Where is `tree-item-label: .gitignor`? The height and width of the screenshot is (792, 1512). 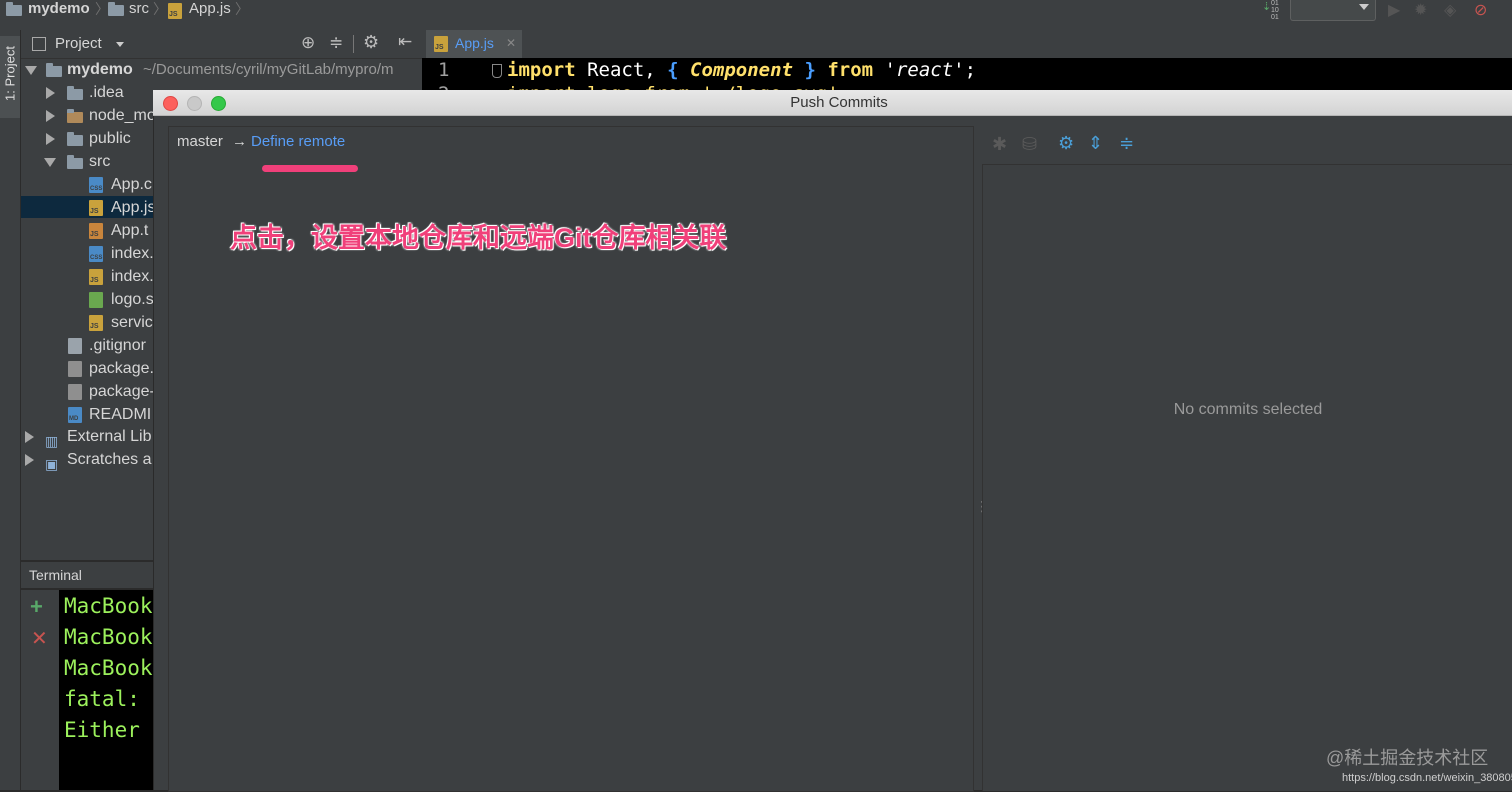
tree-item-label: .gitignor is located at coordinates (117, 345).